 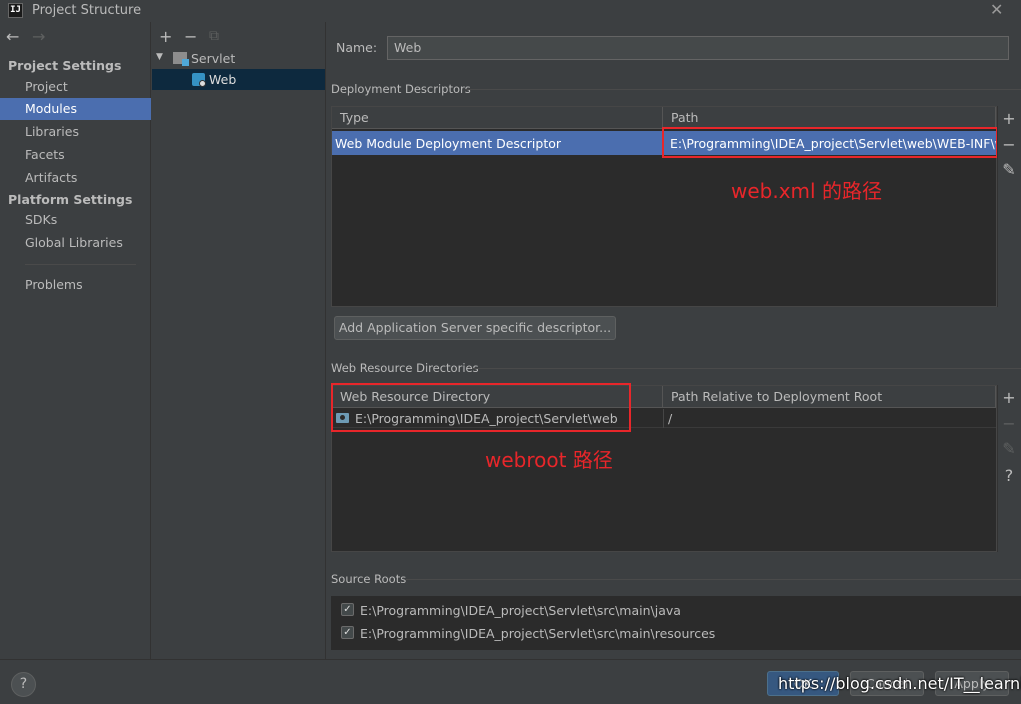 I want to click on column-header-relative-path: Path Relative to Deployment Root, so click(x=829, y=397).